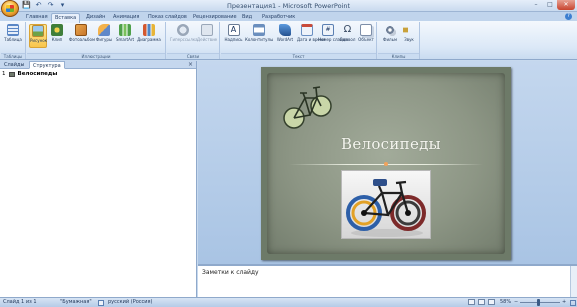 The width and height of the screenshot is (577, 307). I want to click on minimize-button: –, so click(536, 5).